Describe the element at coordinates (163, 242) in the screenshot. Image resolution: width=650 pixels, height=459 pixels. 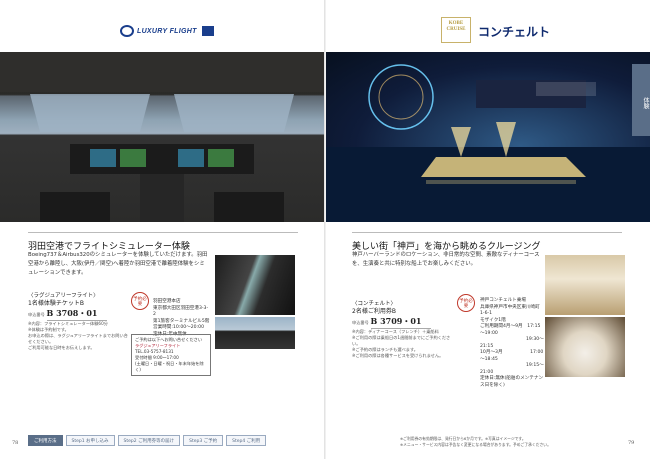
I see `left-heading: 羽田空港でフライトシミュレーター体験` at that location.